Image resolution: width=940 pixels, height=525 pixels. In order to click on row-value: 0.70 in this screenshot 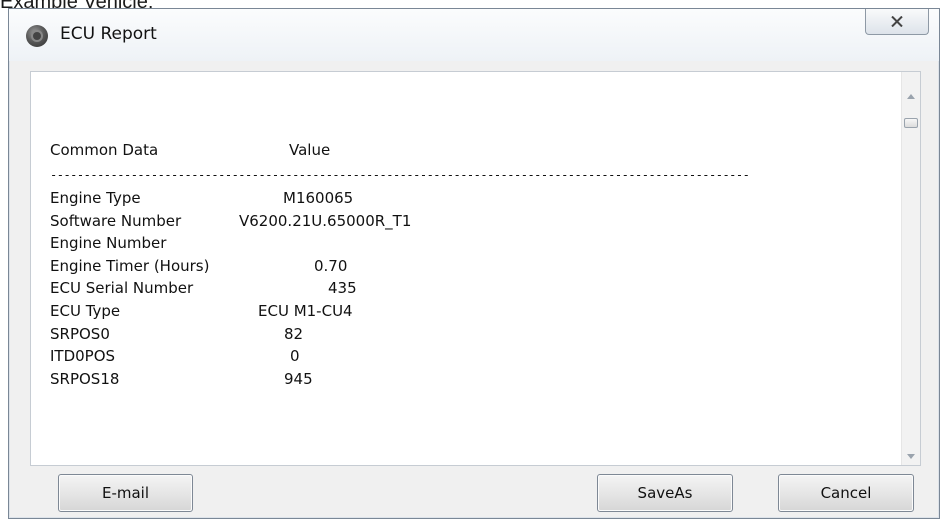, I will do `click(331, 265)`.